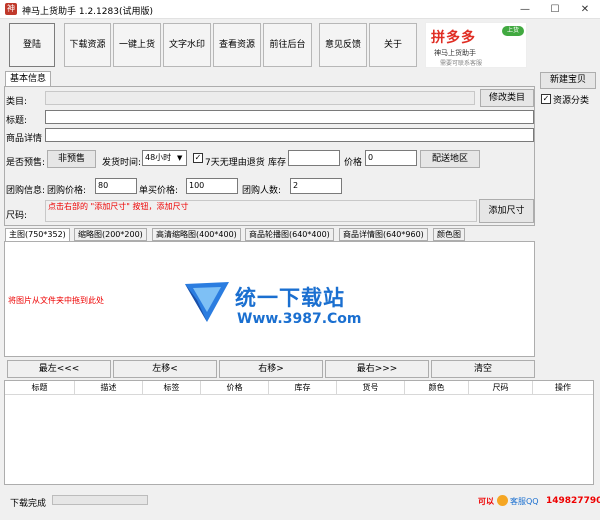 This screenshot has width=600, height=520. I want to click on column-header-sku: 货号, so click(371, 388).